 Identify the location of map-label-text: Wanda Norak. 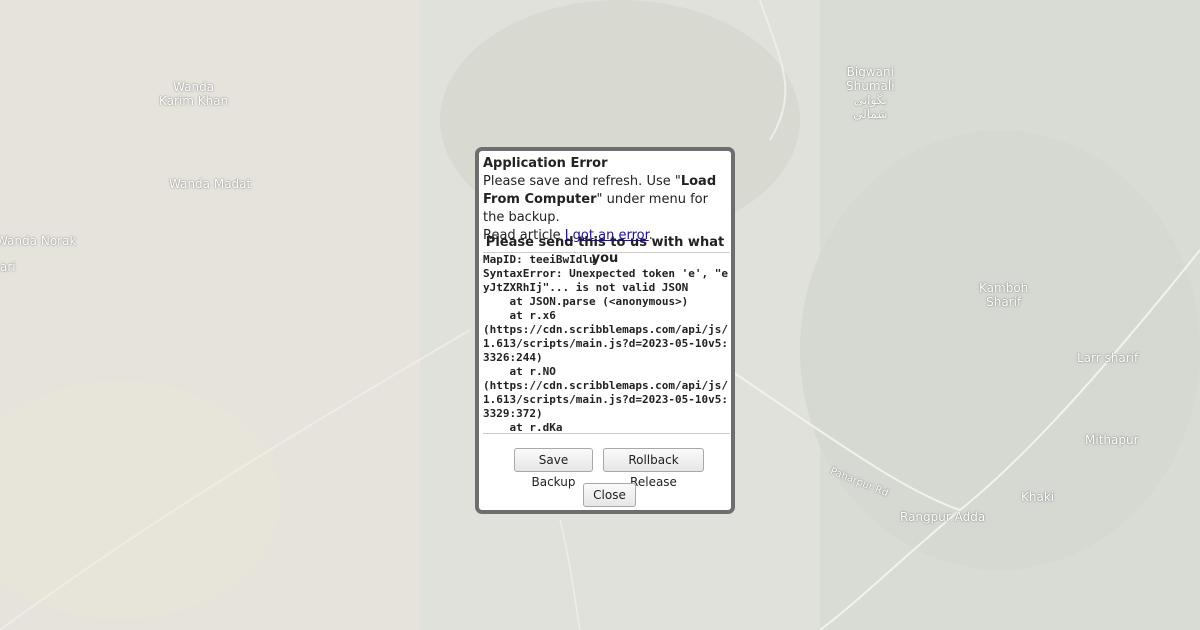
(38, 241).